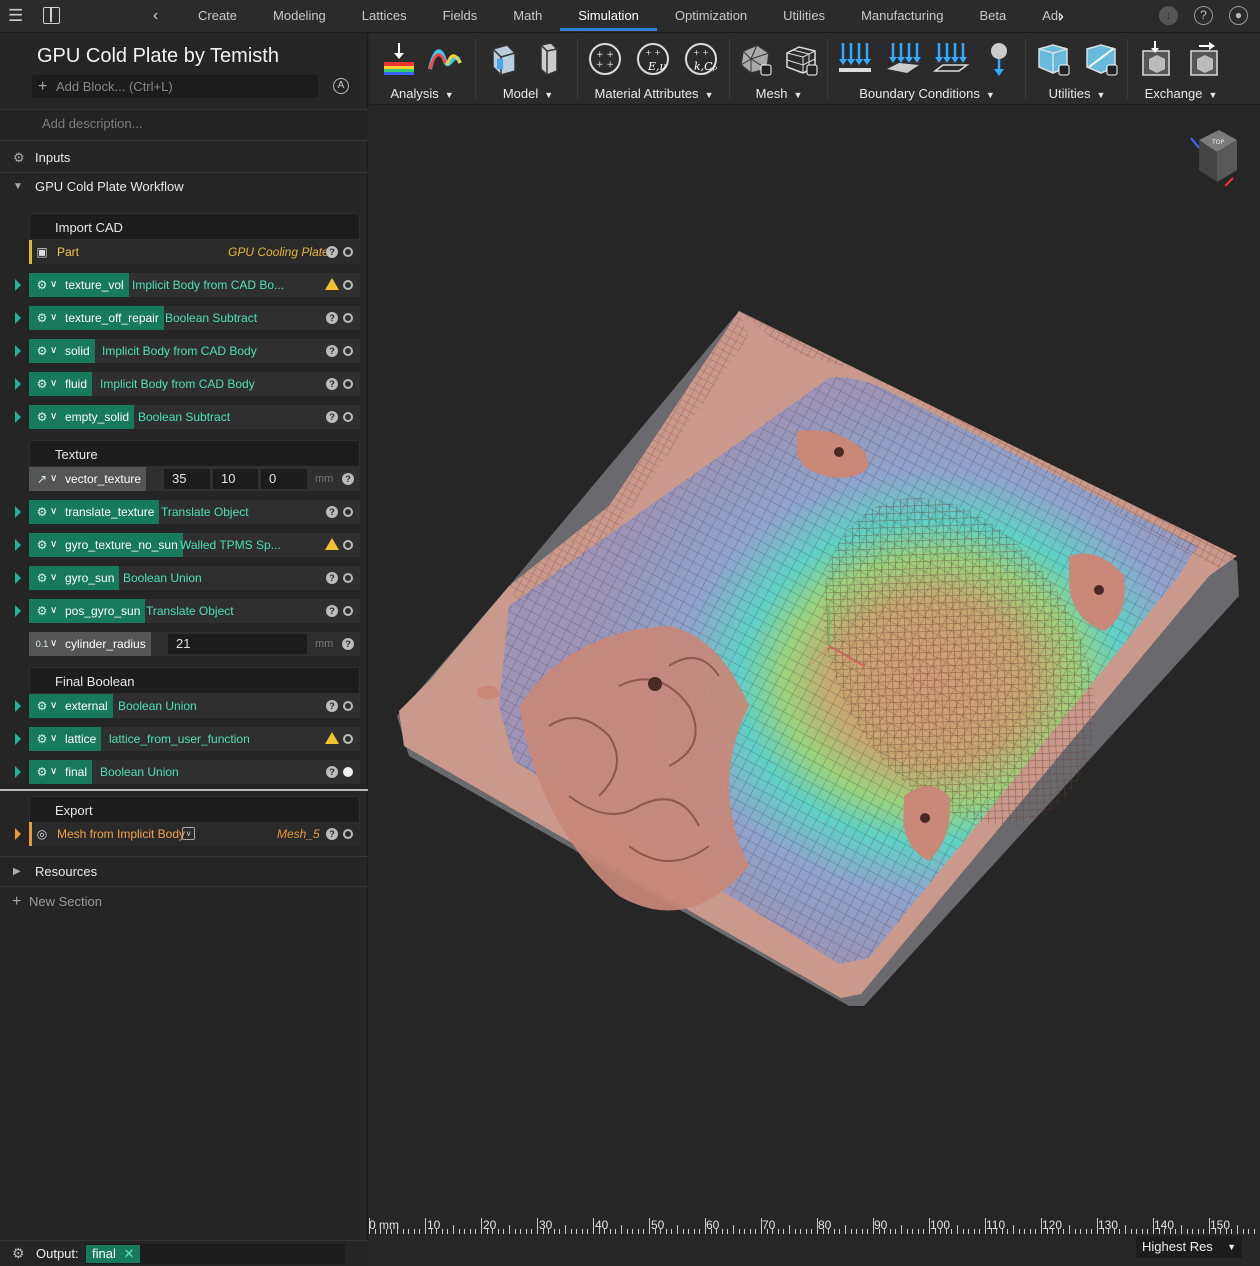 This screenshot has width=1260, height=1266. Describe the element at coordinates (902, 16) in the screenshot. I see `tab-manufacturing: Manufacturing` at that location.